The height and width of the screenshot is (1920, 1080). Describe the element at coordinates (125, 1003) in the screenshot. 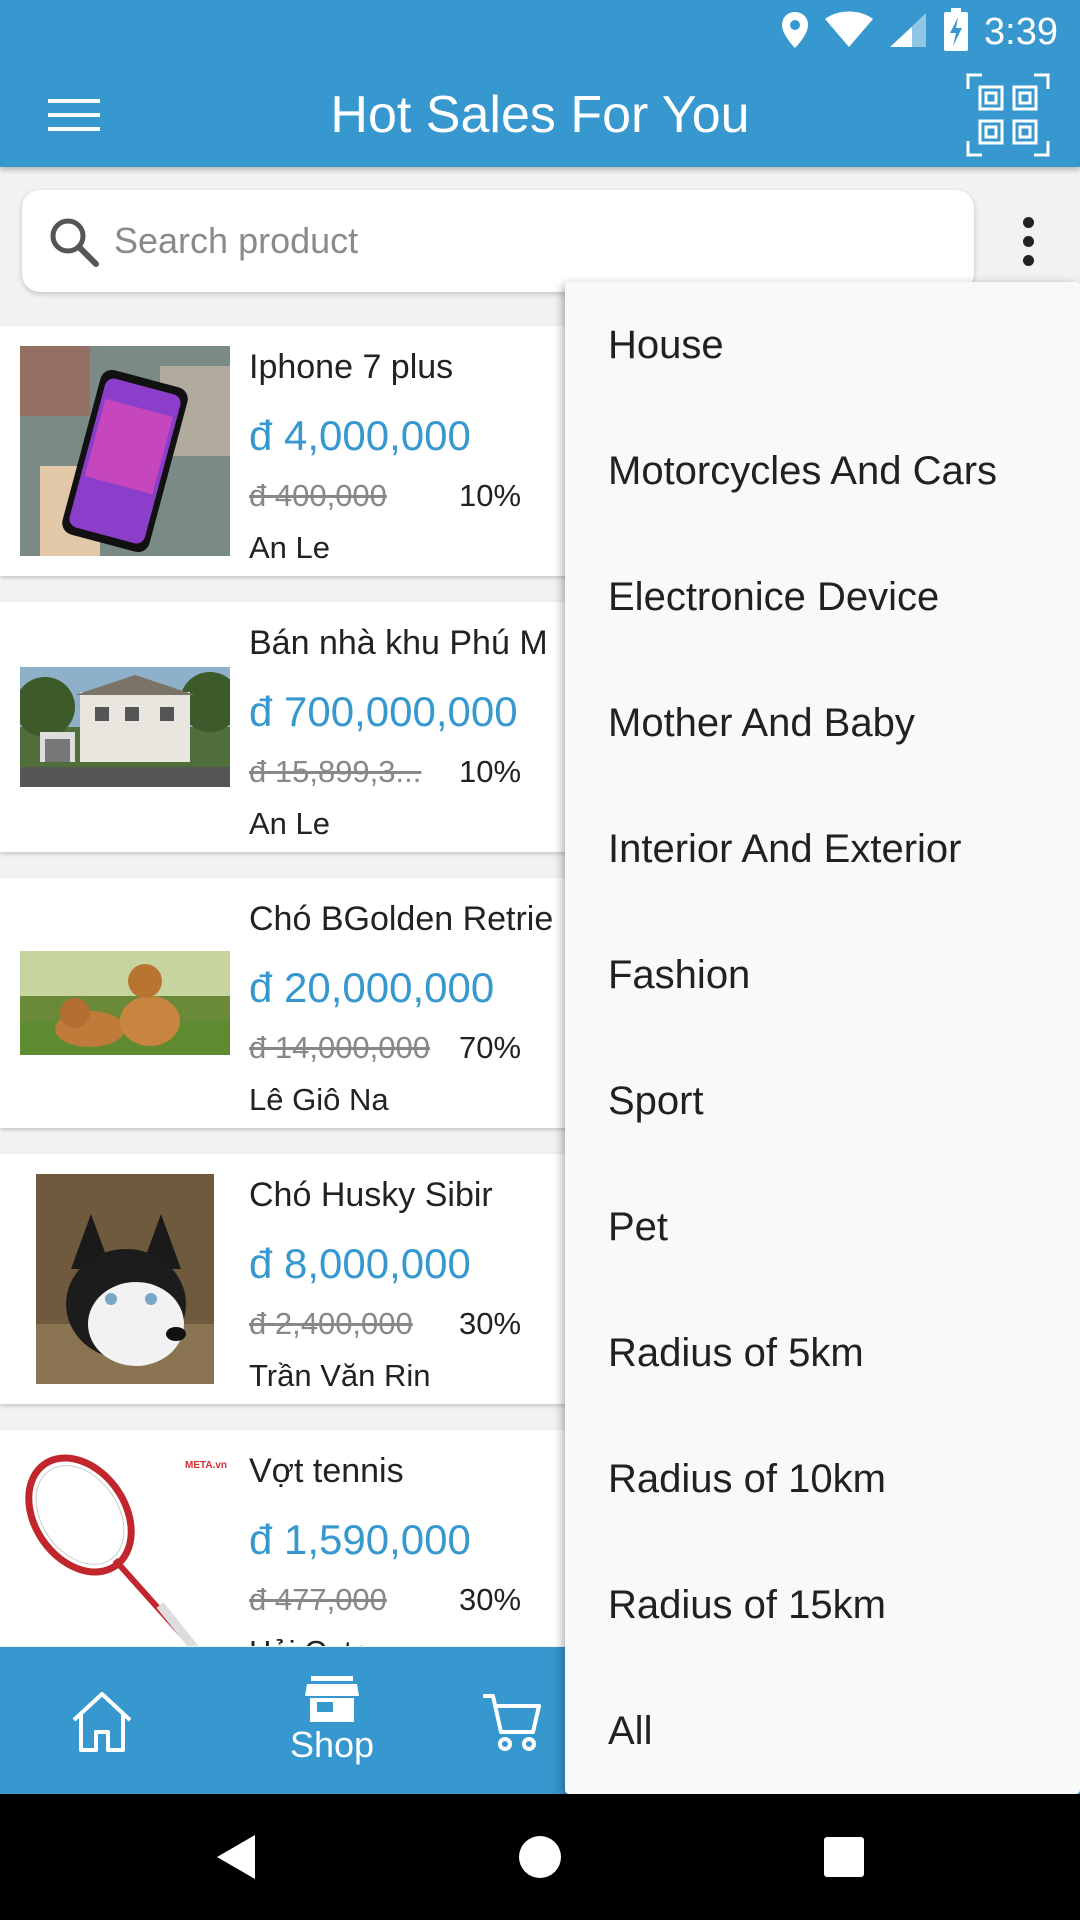

I see `product-image-golden-retriever` at that location.